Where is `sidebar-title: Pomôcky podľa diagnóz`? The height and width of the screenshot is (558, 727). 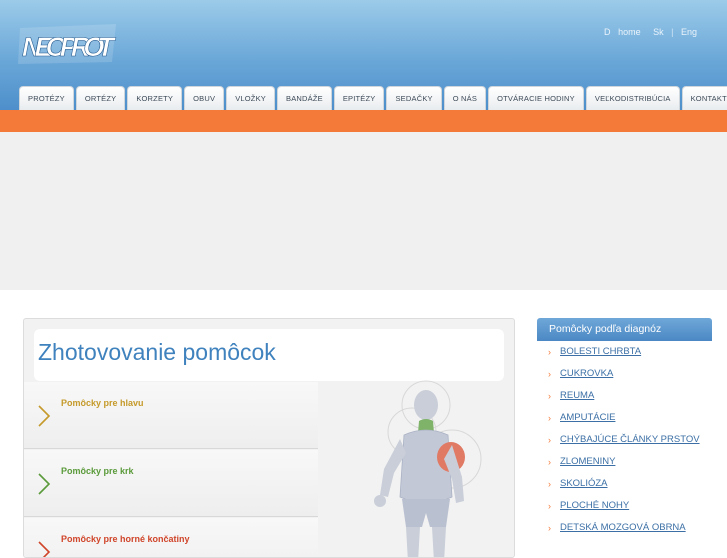 sidebar-title: Pomôcky podľa diagnóz is located at coordinates (624, 329).